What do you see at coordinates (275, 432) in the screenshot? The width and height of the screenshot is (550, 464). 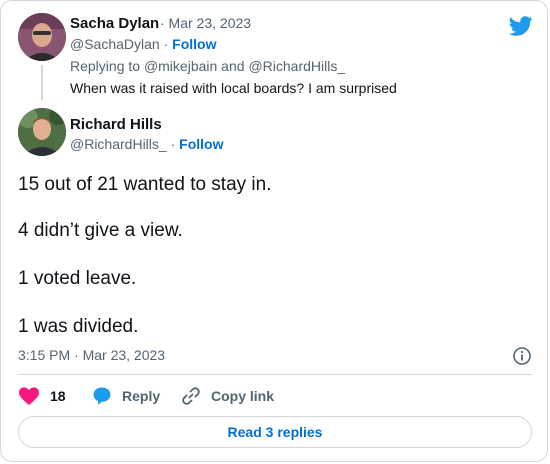 I see `read-replies-button: Read 3 replies` at bounding box center [275, 432].